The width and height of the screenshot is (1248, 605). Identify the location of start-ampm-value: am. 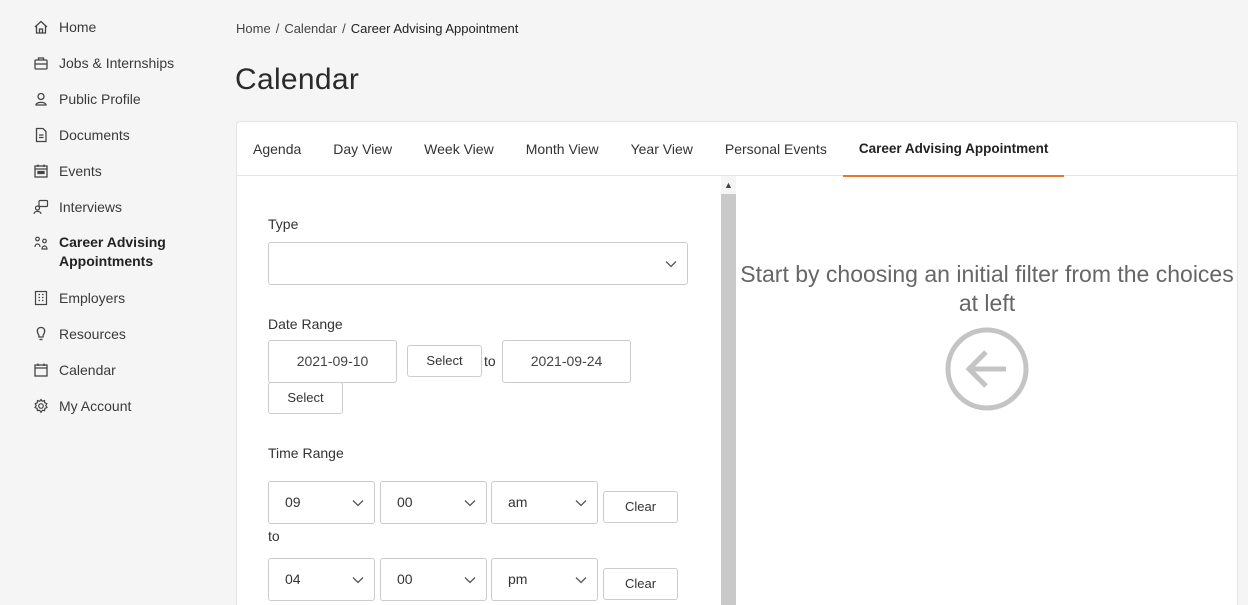
(518, 502).